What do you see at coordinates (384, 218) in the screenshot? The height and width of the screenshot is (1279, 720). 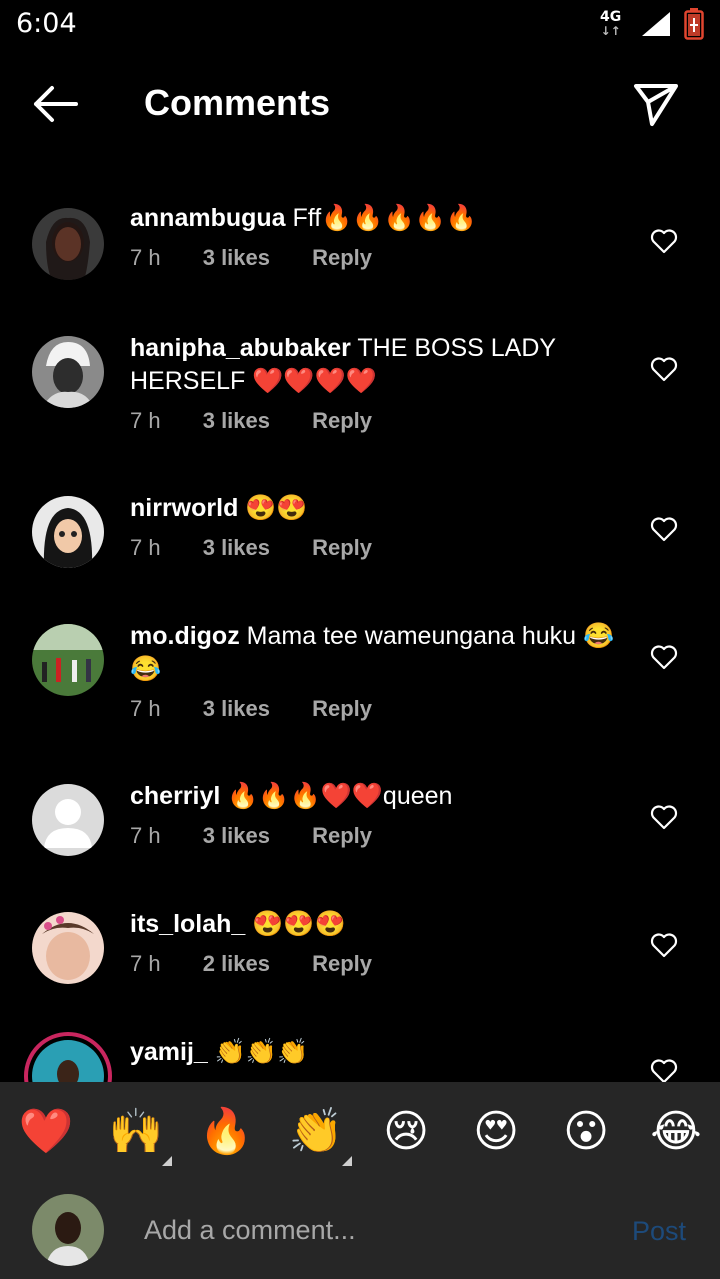 I see `comment-text: Fff🔥🔥🔥🔥🔥` at bounding box center [384, 218].